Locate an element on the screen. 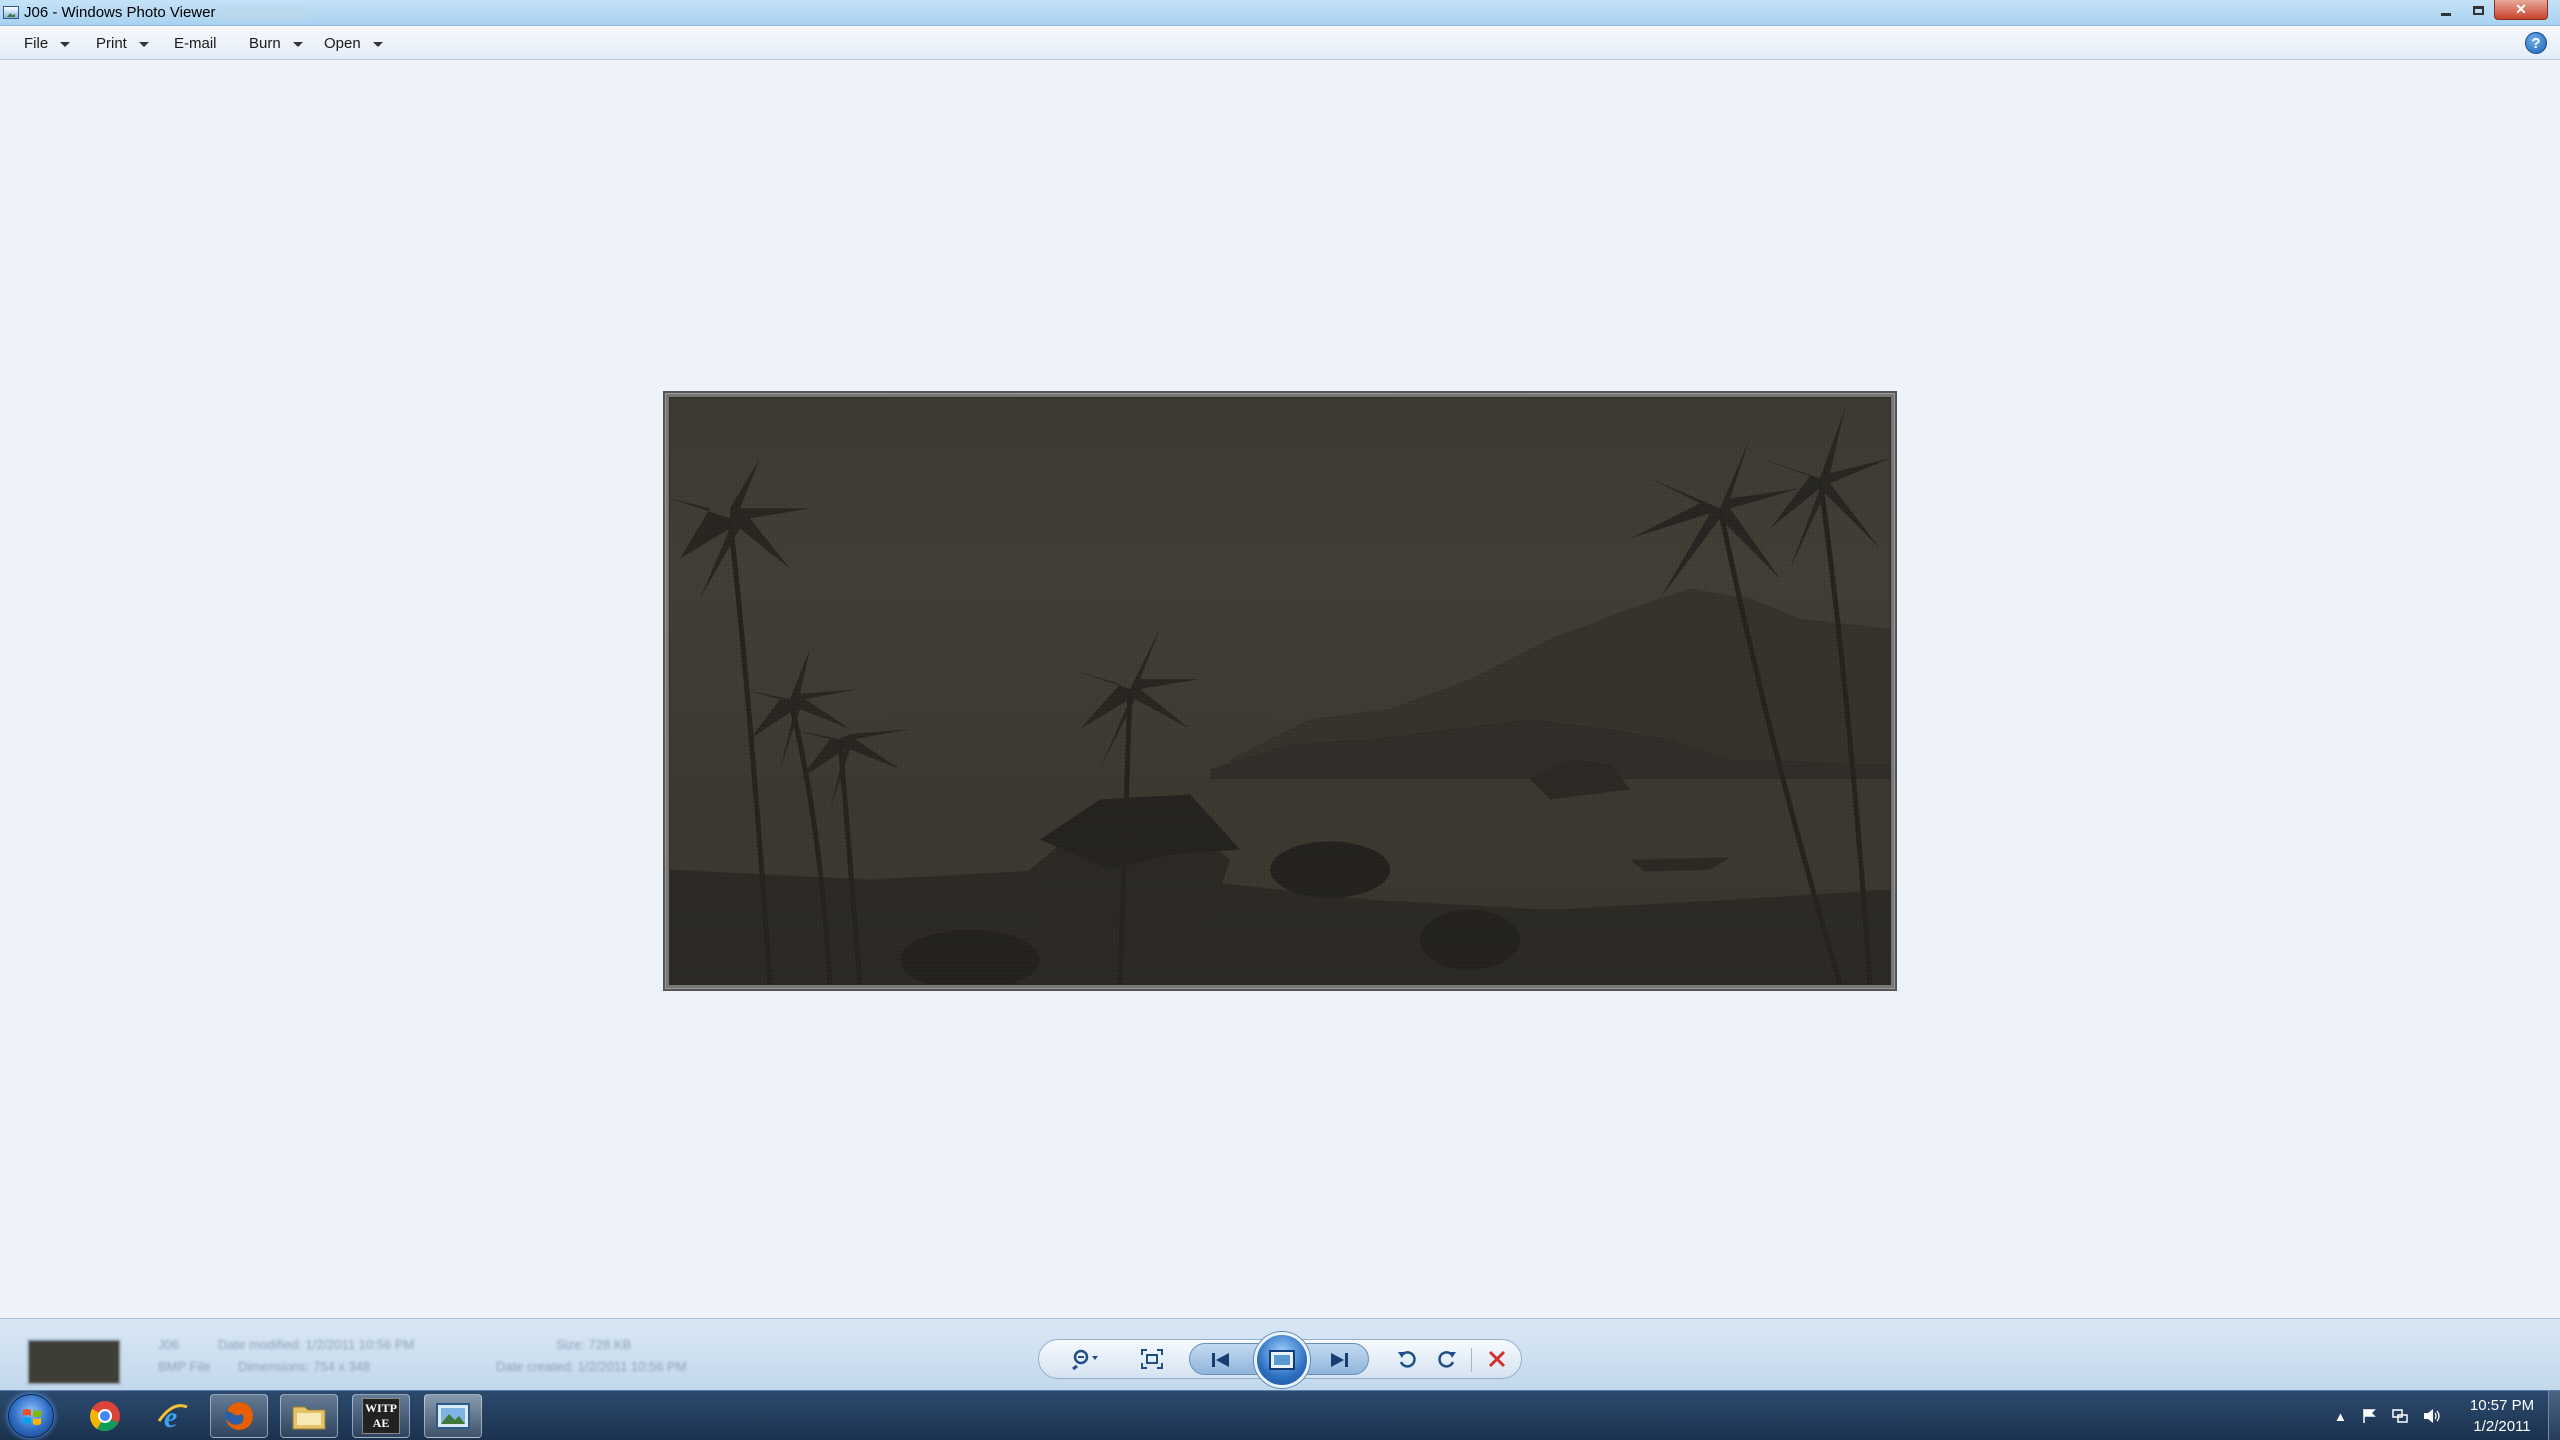 The height and width of the screenshot is (1440, 2560). rotate-clockwise-icon is located at coordinates (1447, 1359).